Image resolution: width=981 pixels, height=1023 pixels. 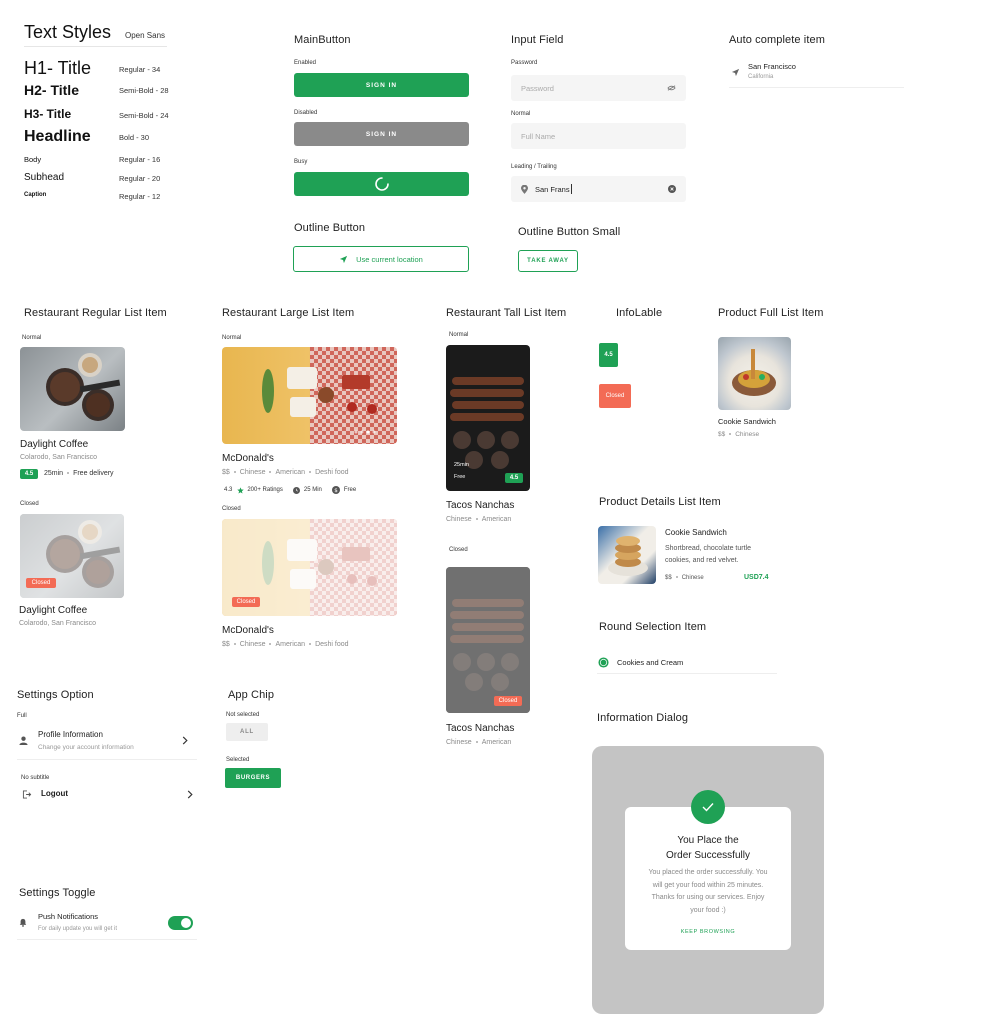 What do you see at coordinates (684, 578) in the screenshot?
I see `product-details-meta: $$ Chinese` at bounding box center [684, 578].